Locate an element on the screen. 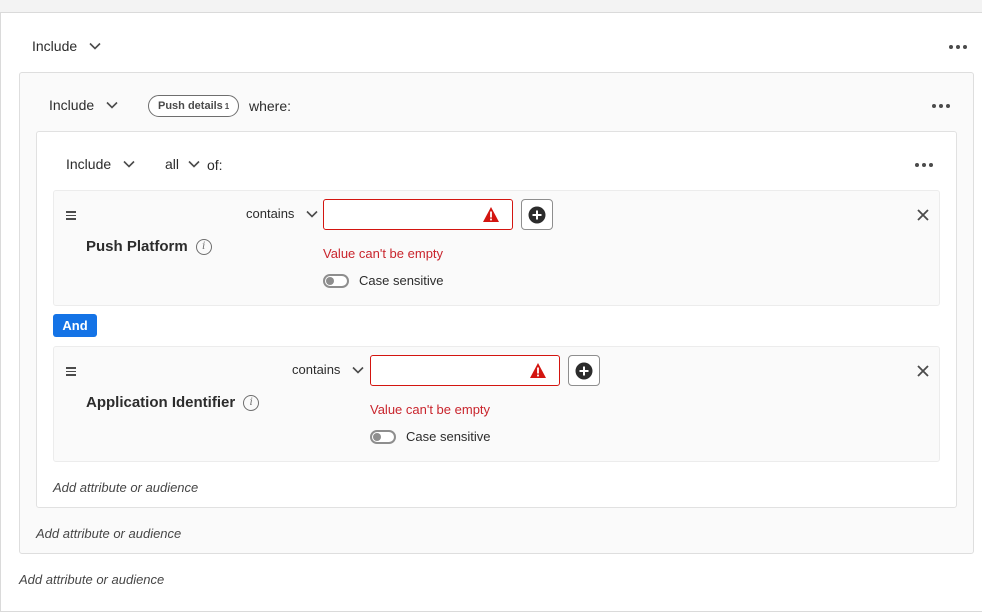 The width and height of the screenshot is (982, 612). of-label: of: is located at coordinates (215, 165).